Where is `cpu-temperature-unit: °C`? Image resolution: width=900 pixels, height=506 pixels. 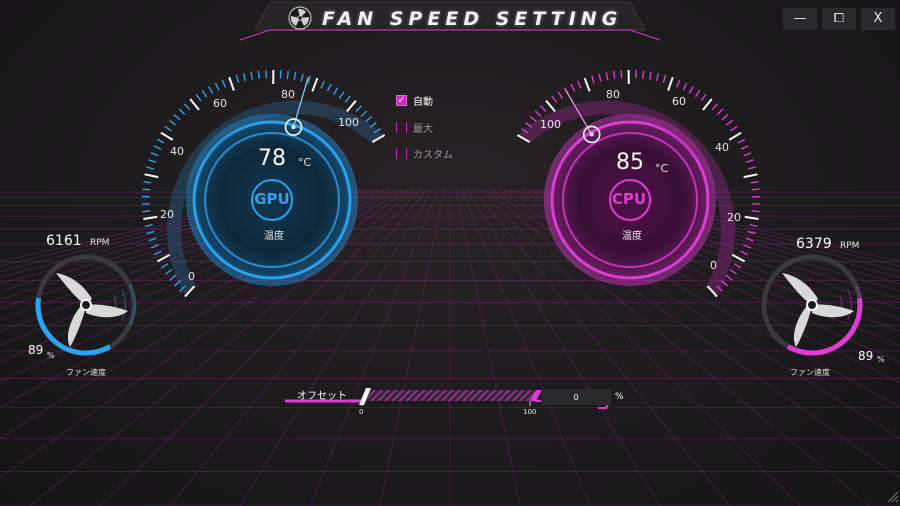 cpu-temperature-unit: °C is located at coordinates (662, 168).